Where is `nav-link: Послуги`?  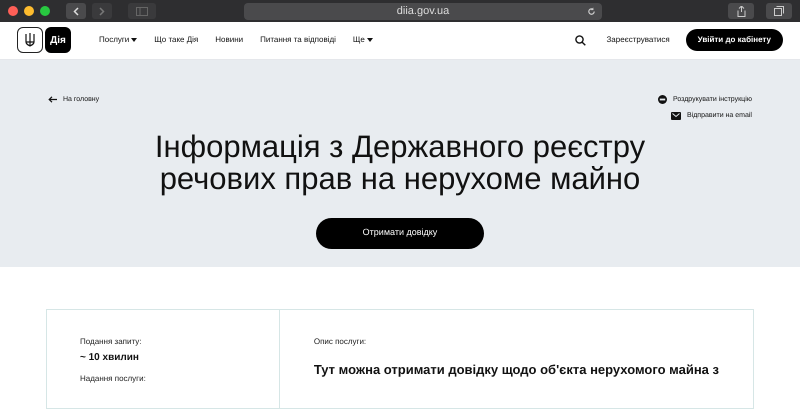 nav-link: Послуги is located at coordinates (118, 40).